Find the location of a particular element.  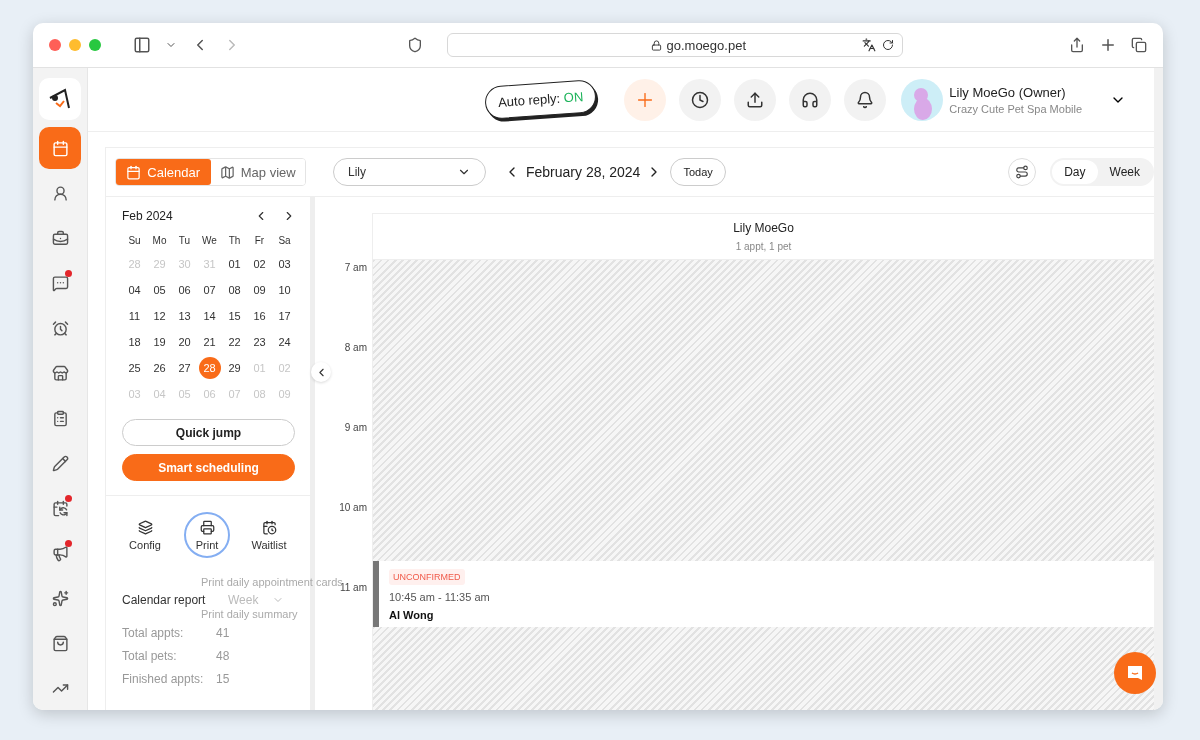

app-logo is located at coordinates (60, 99).